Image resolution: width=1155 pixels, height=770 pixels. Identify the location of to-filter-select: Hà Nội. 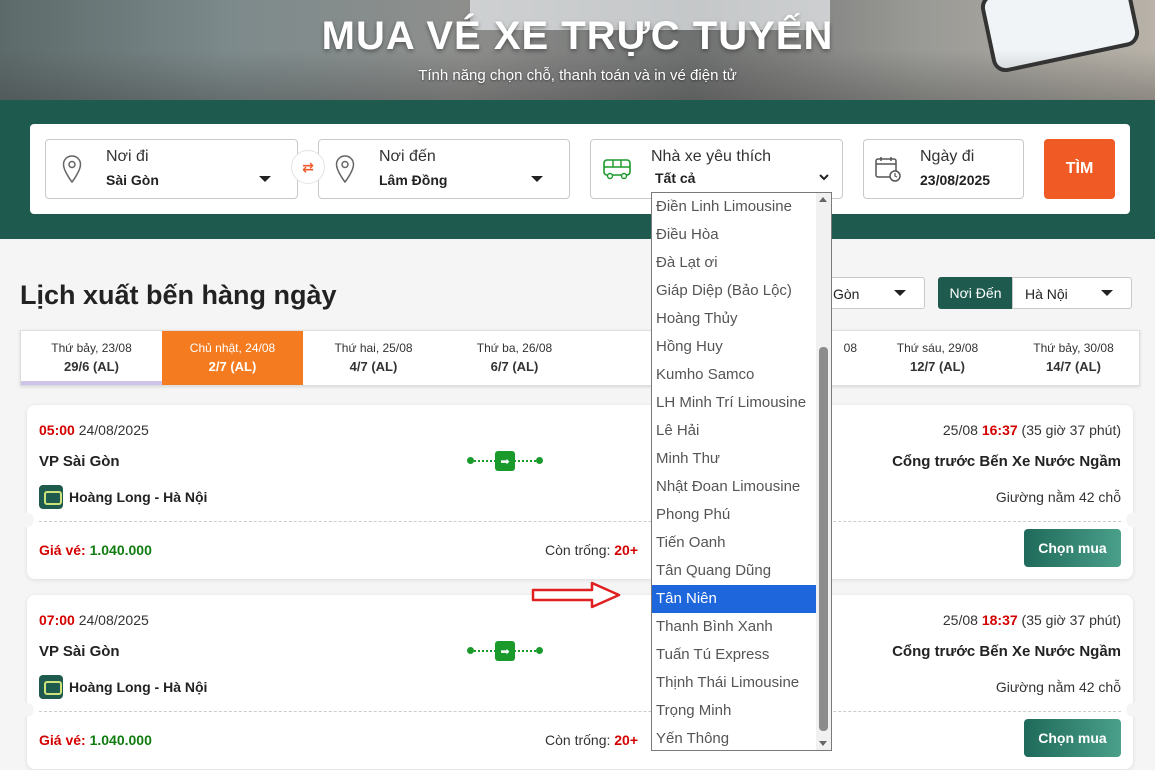
(1072, 293).